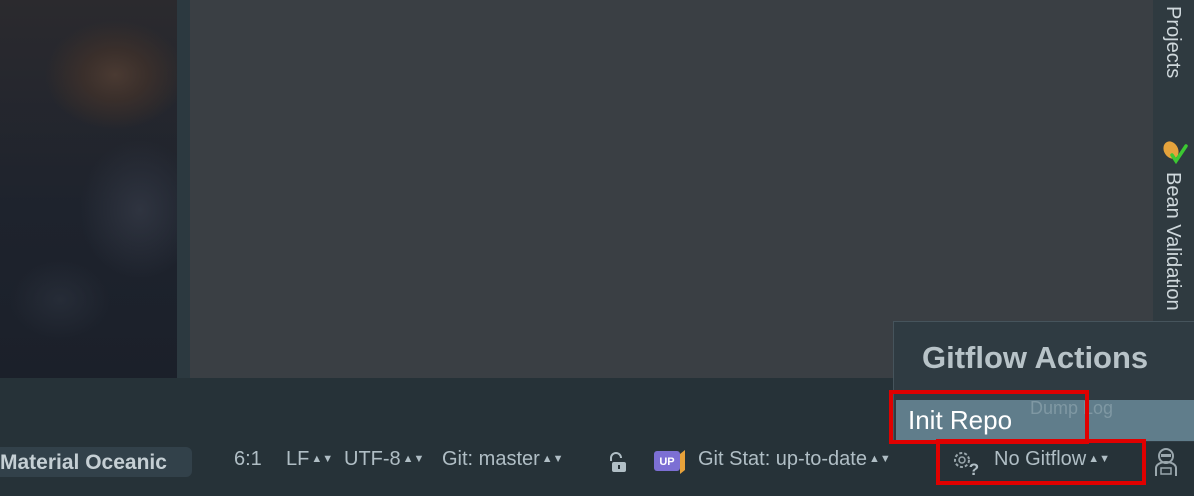  I want to click on caret-position: 6:1, so click(248, 459).